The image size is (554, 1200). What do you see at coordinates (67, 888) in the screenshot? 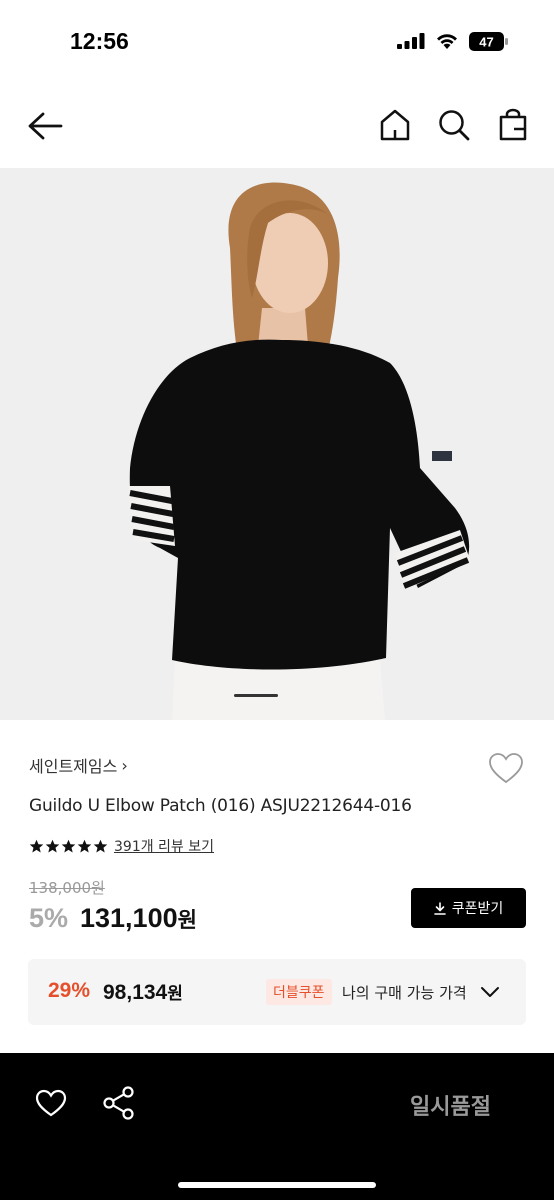
I see `original-price: 138,000원` at bounding box center [67, 888].